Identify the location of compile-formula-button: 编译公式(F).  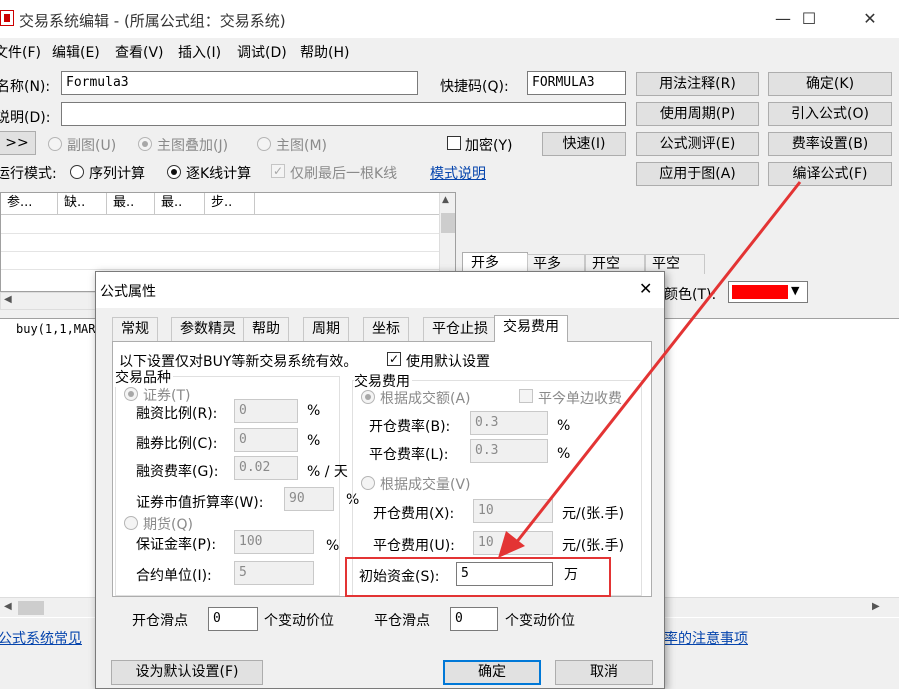
(830, 174).